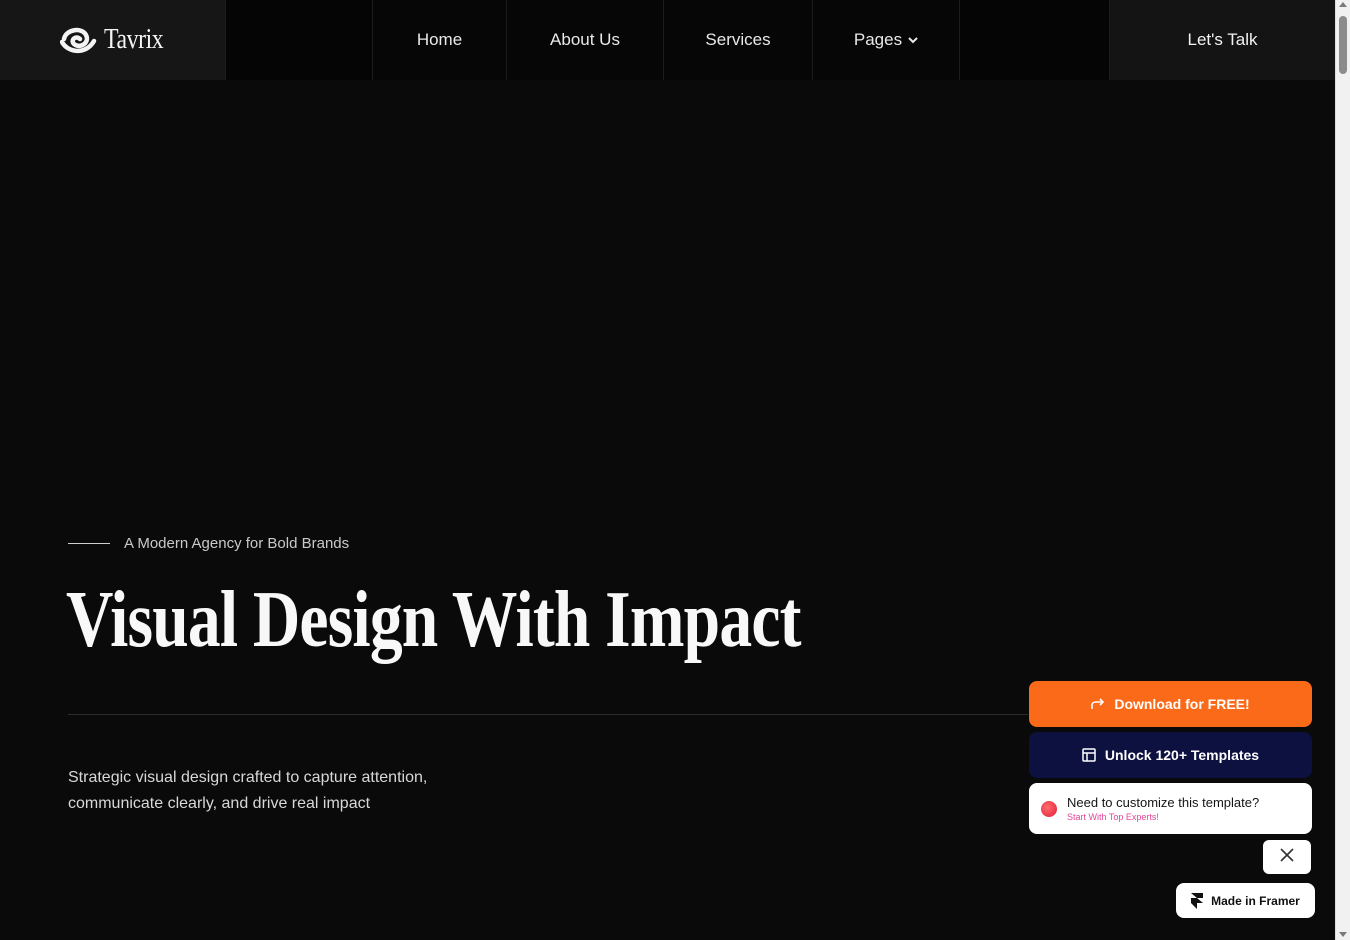  I want to click on close-icon, so click(1287, 857).